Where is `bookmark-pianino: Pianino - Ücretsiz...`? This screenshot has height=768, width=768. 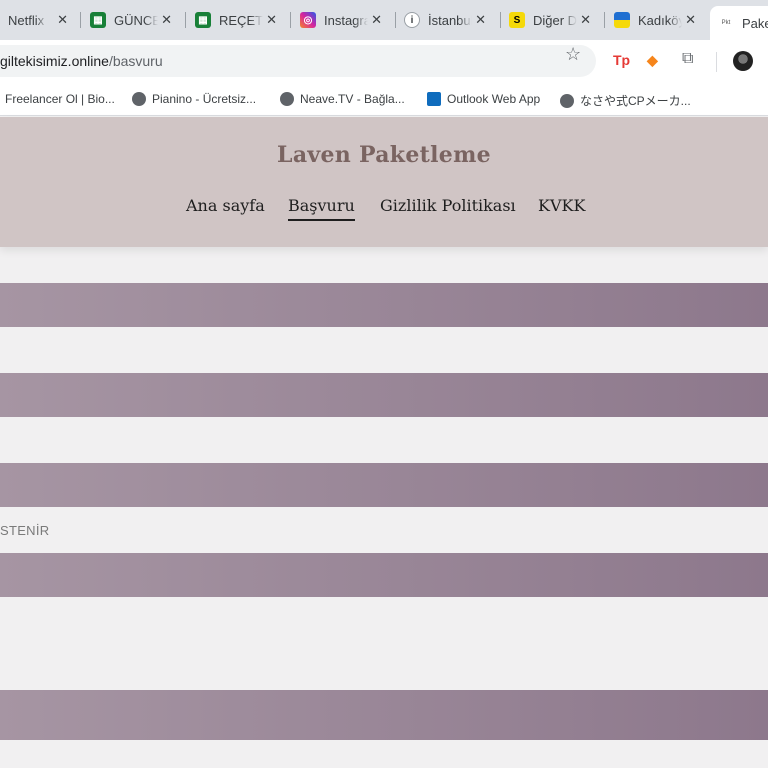 bookmark-pianino: Pianino - Ücretsiz... is located at coordinates (194, 99).